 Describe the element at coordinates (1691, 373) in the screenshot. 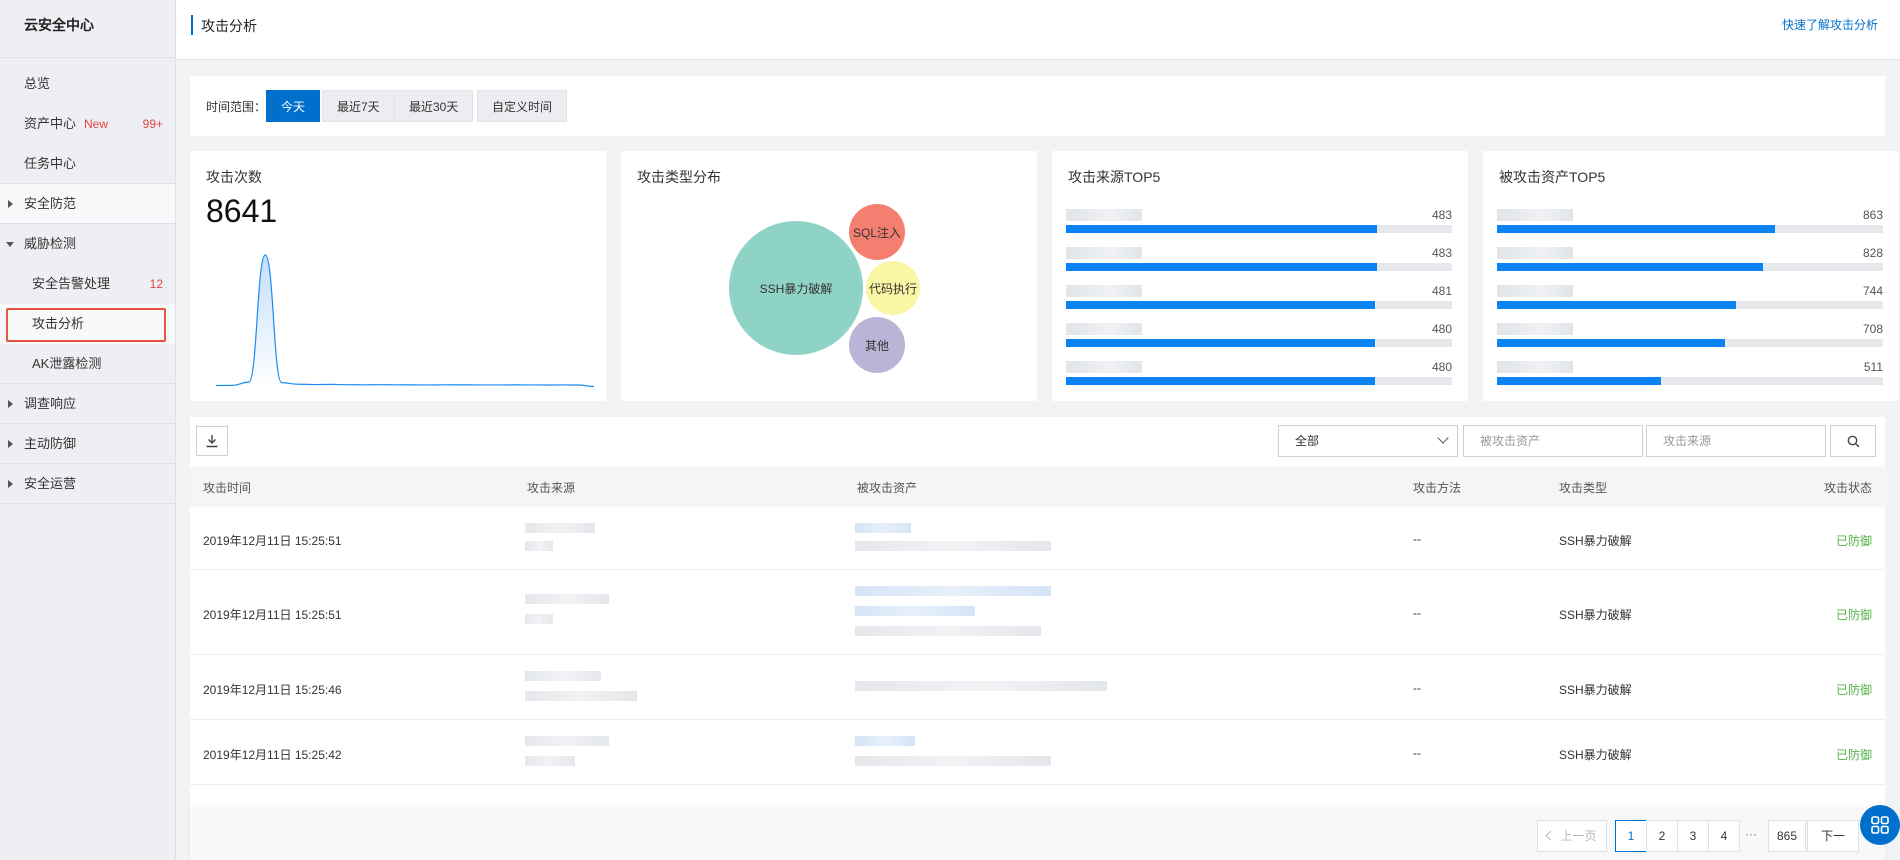

I see `asset-top5-row: 511` at that location.